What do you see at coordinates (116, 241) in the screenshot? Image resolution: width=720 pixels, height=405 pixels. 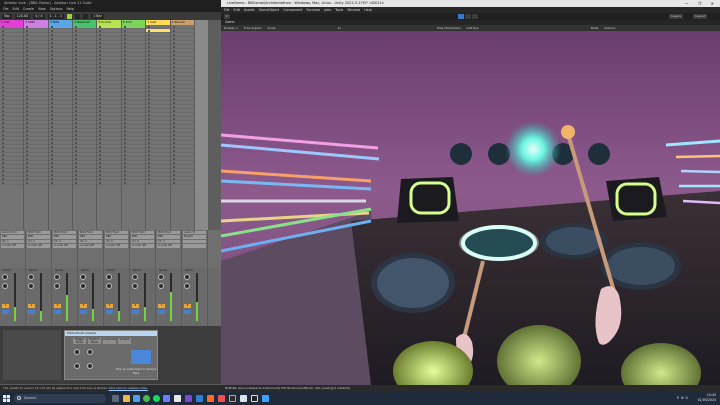 I see `io-ch-chooser: Ch. 5` at bounding box center [116, 241].